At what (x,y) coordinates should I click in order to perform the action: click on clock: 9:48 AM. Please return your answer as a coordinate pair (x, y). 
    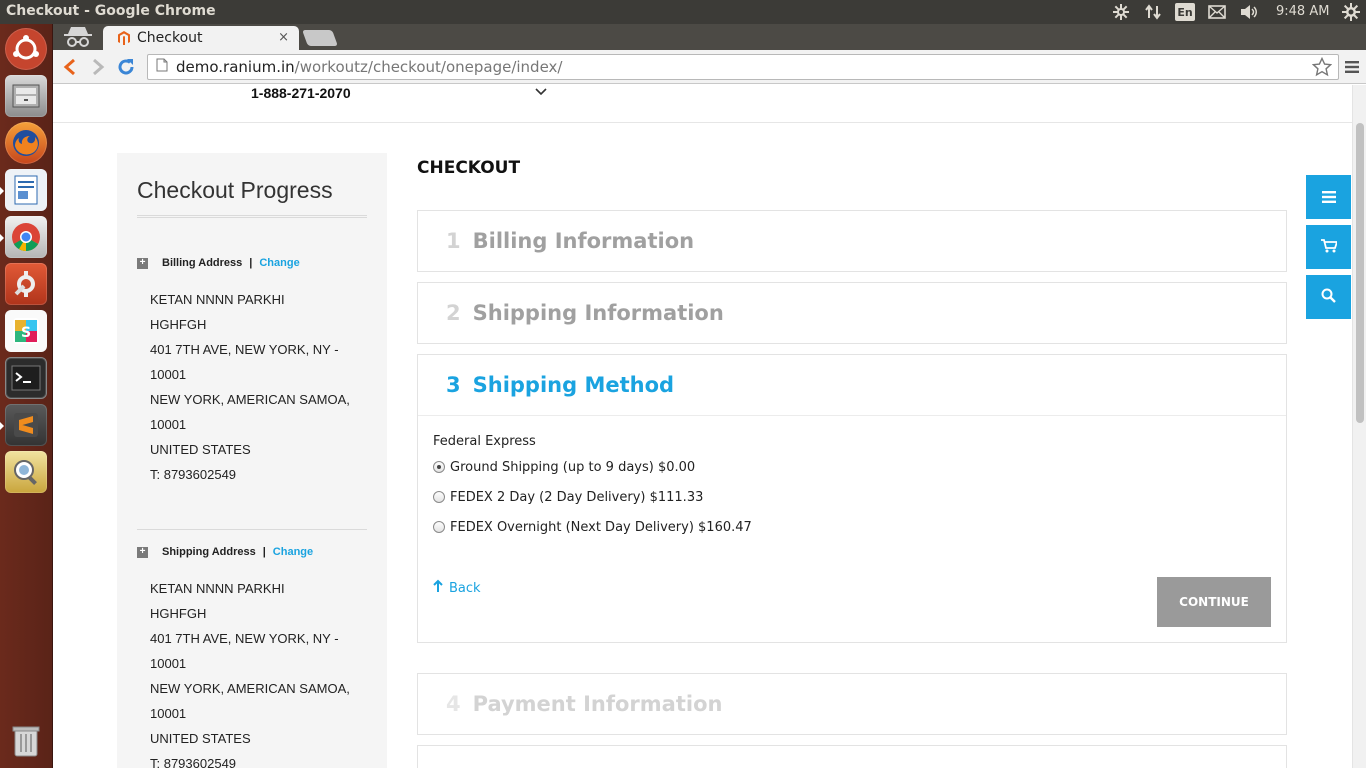
    Looking at the image, I should click on (1302, 11).